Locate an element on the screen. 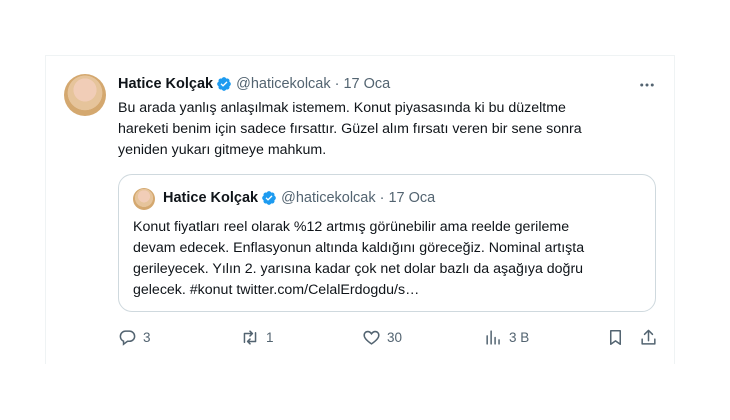 This screenshot has width=730, height=420. reply-button: 3 is located at coordinates (134, 337).